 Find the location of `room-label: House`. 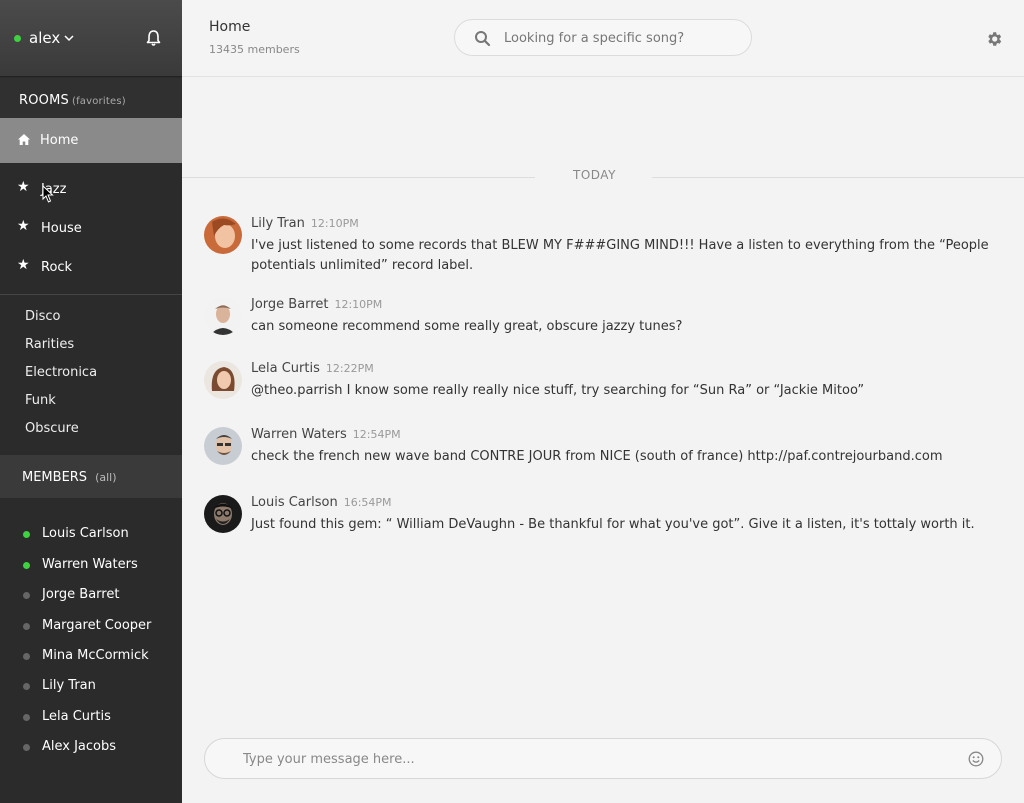

room-label: House is located at coordinates (61, 228).